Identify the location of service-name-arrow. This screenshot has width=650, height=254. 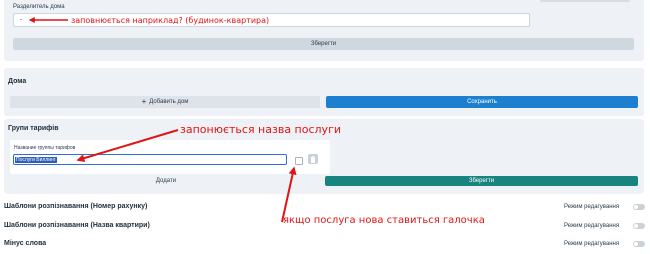
(127, 145).